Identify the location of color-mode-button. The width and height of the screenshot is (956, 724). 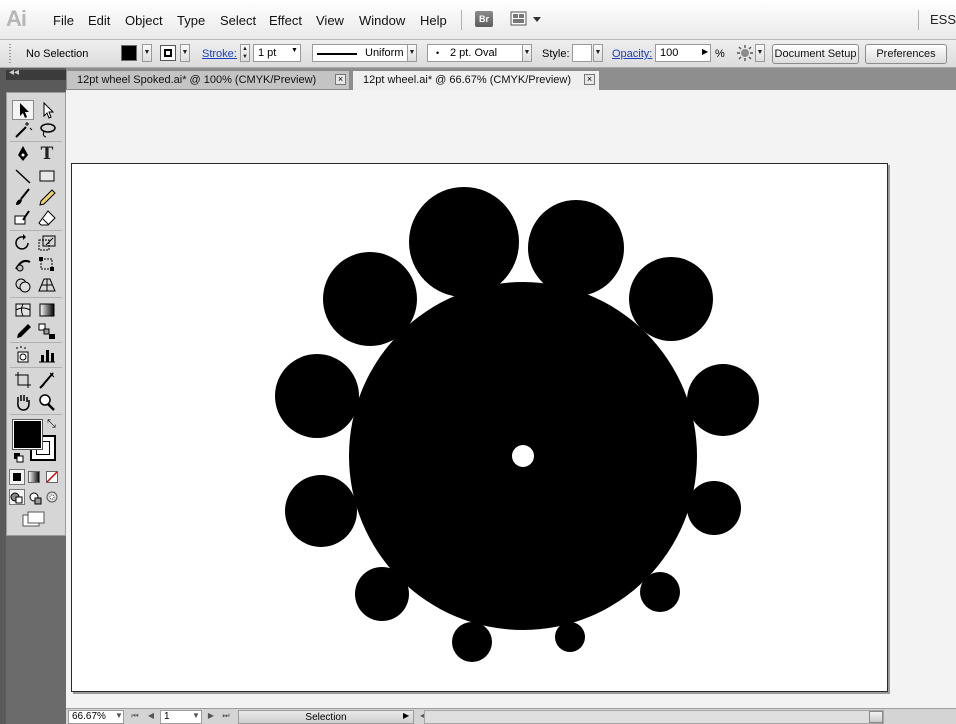
(17, 477).